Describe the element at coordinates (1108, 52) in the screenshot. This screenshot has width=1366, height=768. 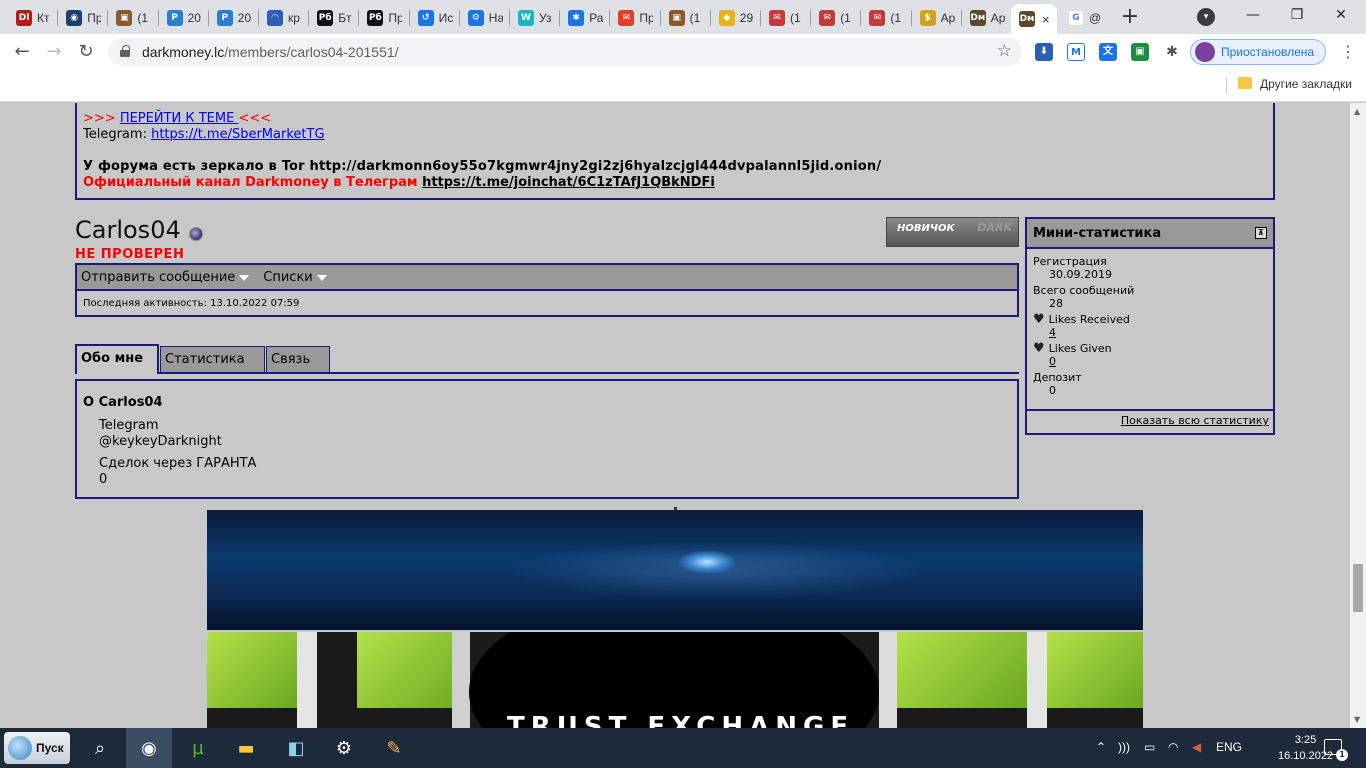
I see `translate-extension-icon: 文` at that location.